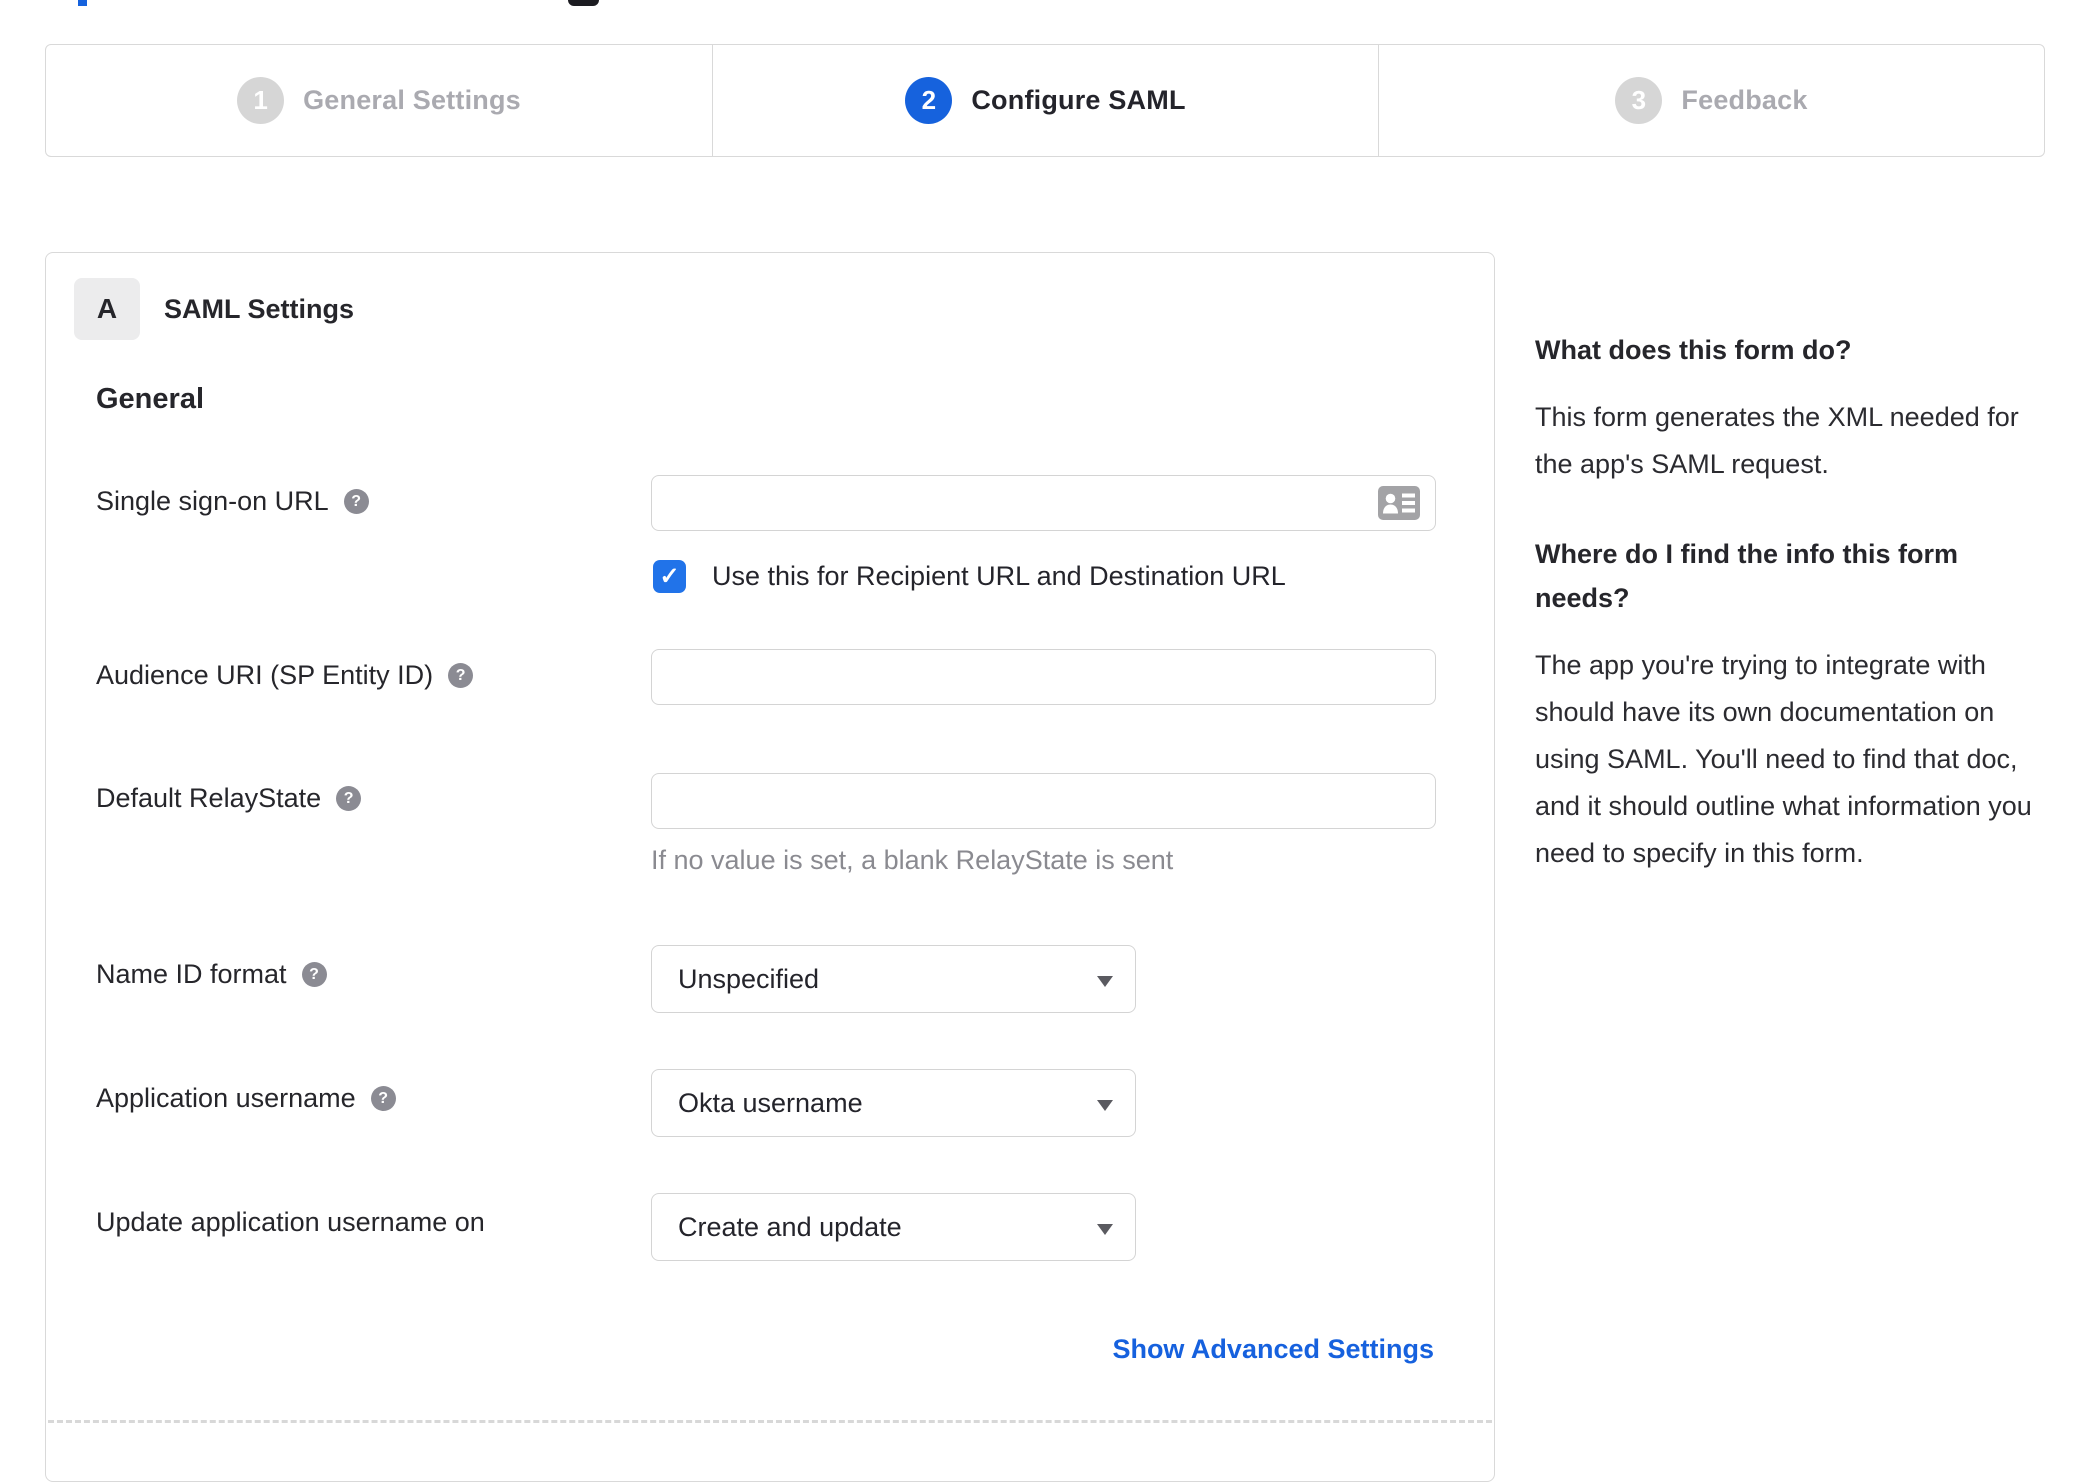  I want to click on update-username-label-row: Update application username on, so click(290, 1222).